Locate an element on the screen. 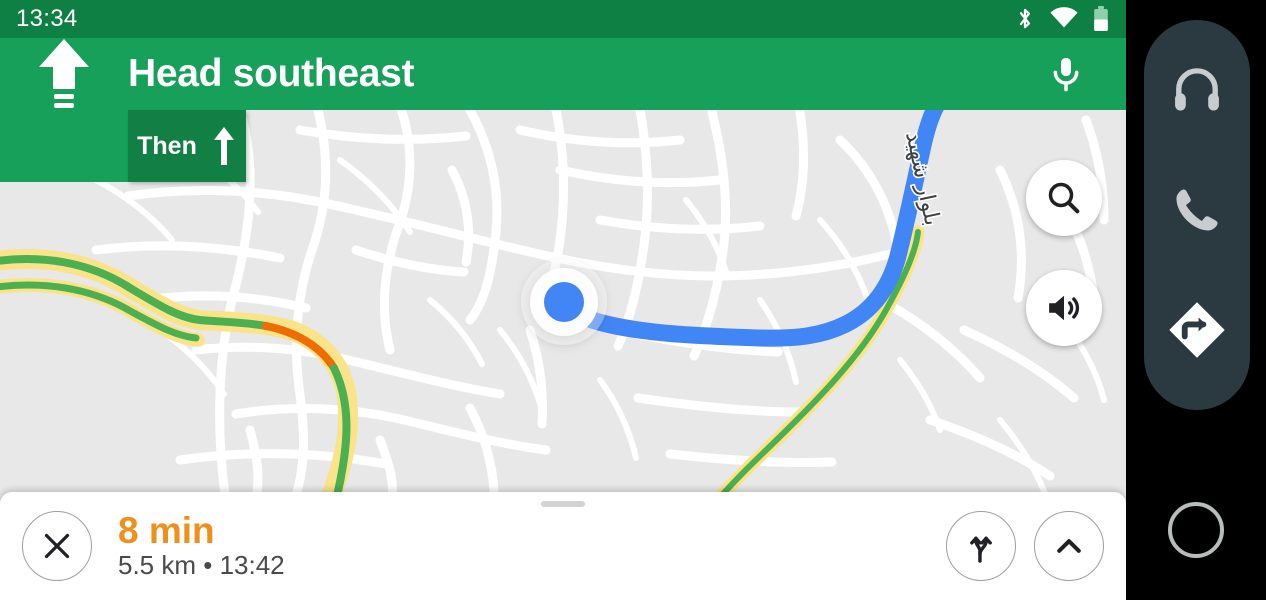 The height and width of the screenshot is (600, 1266). maneuver-column-background is located at coordinates (64, 146).